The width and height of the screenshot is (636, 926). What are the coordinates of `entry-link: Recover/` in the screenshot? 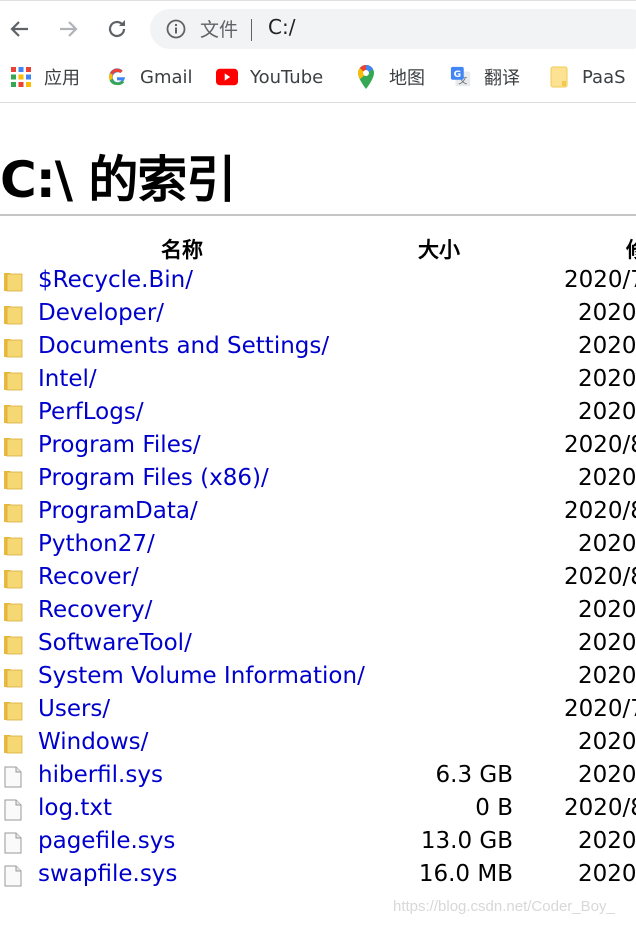 It's located at (88, 577).